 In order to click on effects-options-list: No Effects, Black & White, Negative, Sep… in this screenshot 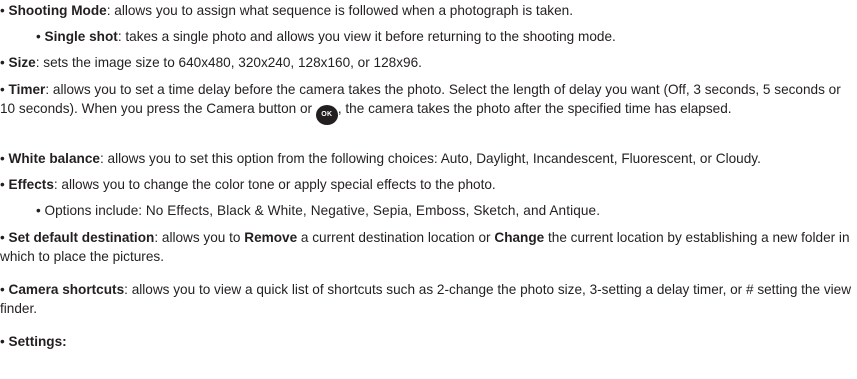, I will do `click(373, 210)`.